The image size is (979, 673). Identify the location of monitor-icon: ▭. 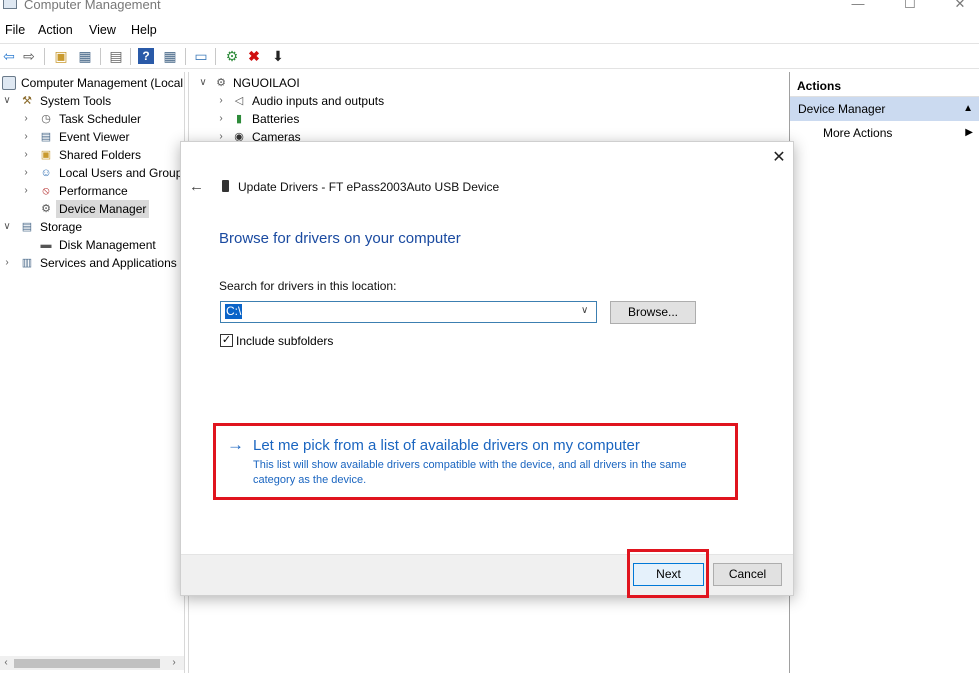
(201, 56).